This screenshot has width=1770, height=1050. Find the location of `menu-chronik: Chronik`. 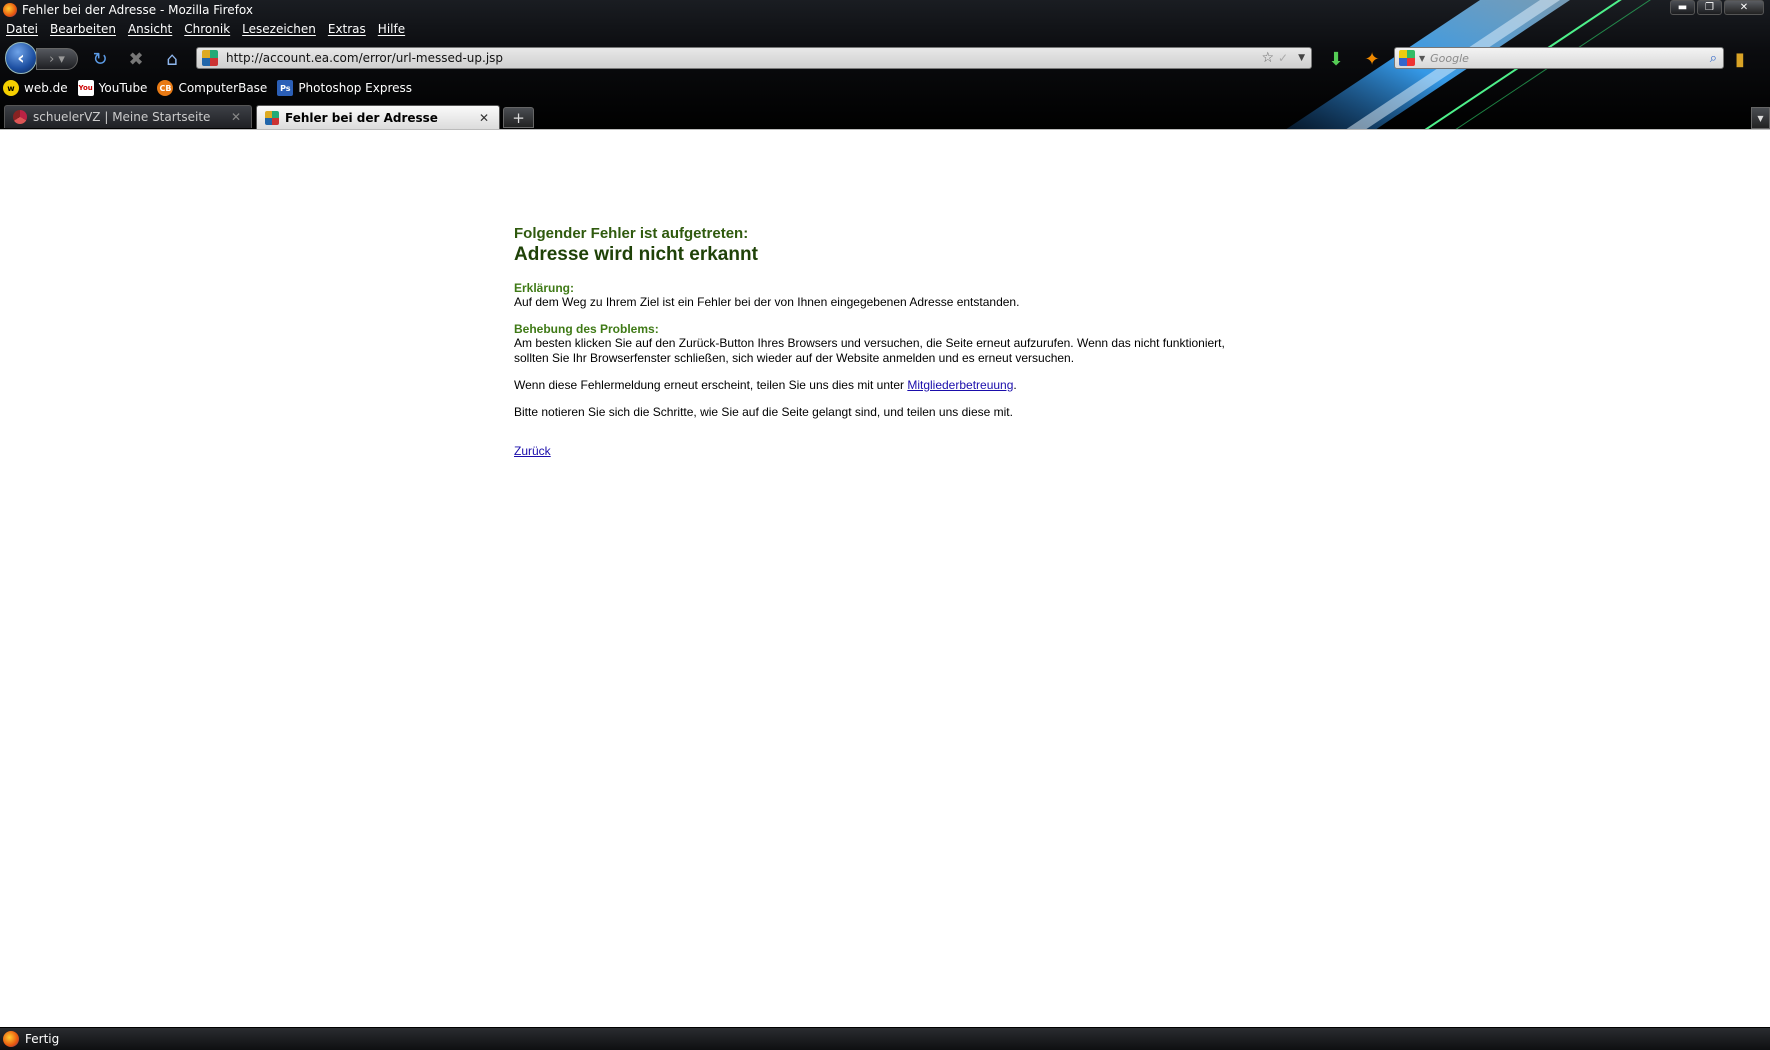

menu-chronik: Chronik is located at coordinates (207, 29).